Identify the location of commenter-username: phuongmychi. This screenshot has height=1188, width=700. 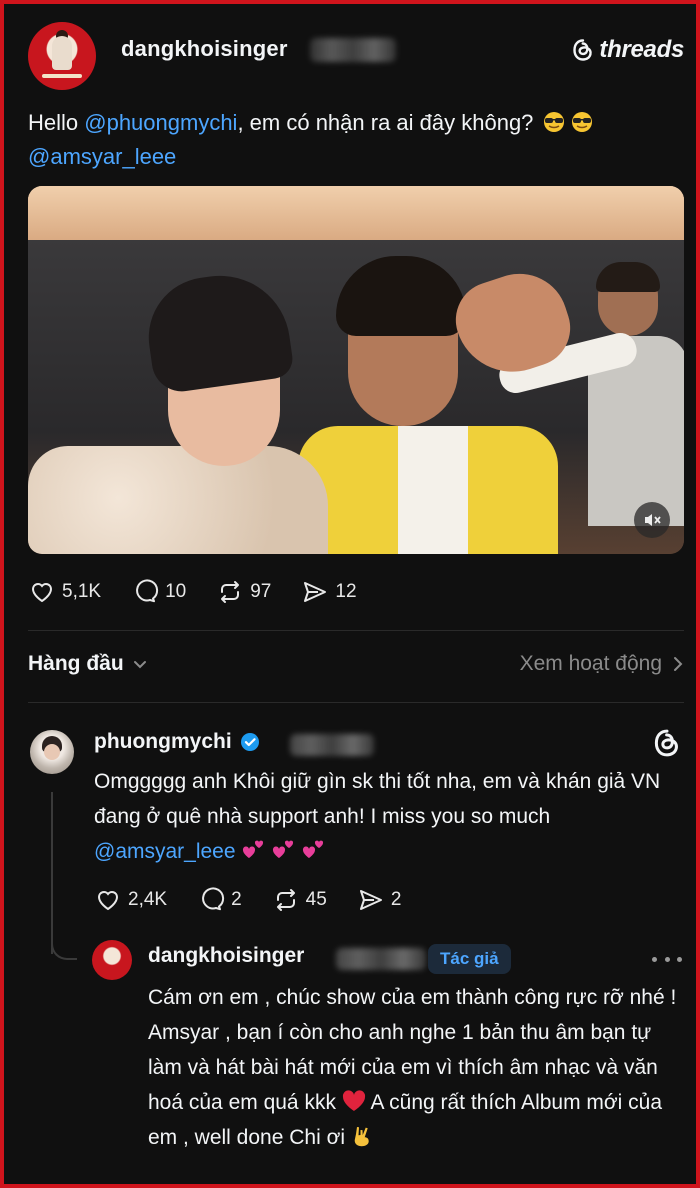
(163, 742).